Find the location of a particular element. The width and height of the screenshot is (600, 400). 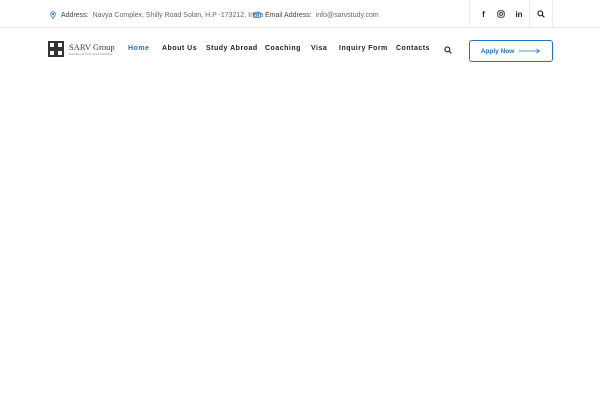

nav-item-inquiry-form: Inquiry Form is located at coordinates (363, 48).